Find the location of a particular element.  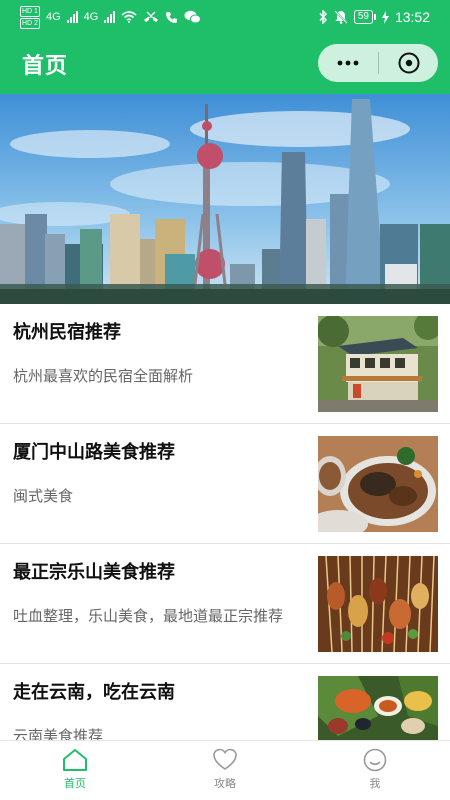

tab-label: 我 is located at coordinates (375, 784).